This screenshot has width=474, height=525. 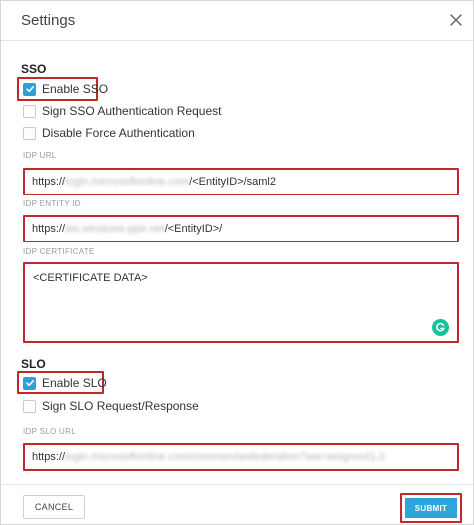 I want to click on idp-certificate-label: IDP CERTIFICATE, so click(x=59, y=251).